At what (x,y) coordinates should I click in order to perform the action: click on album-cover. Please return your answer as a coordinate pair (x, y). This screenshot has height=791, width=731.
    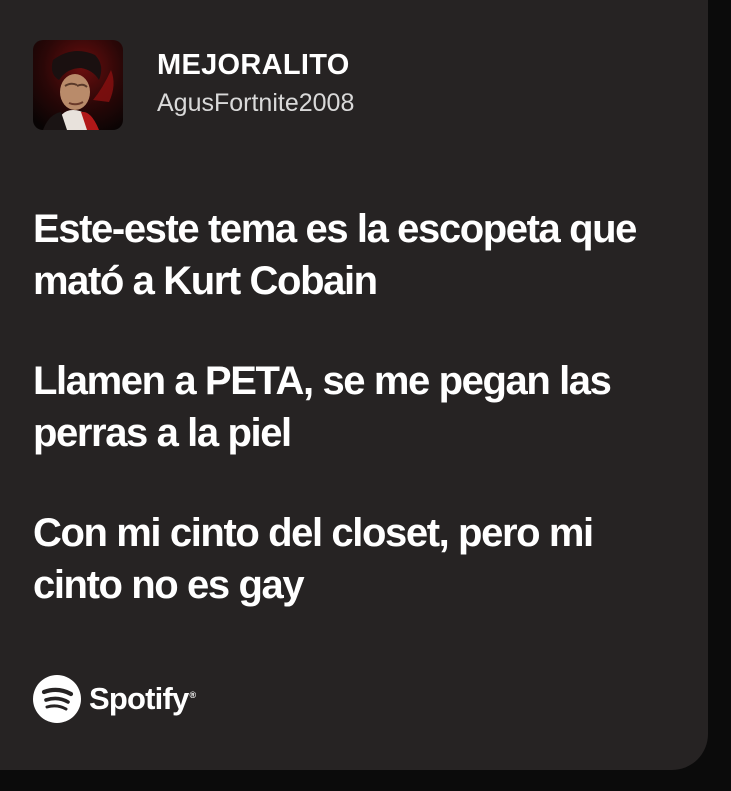
    Looking at the image, I should click on (78, 85).